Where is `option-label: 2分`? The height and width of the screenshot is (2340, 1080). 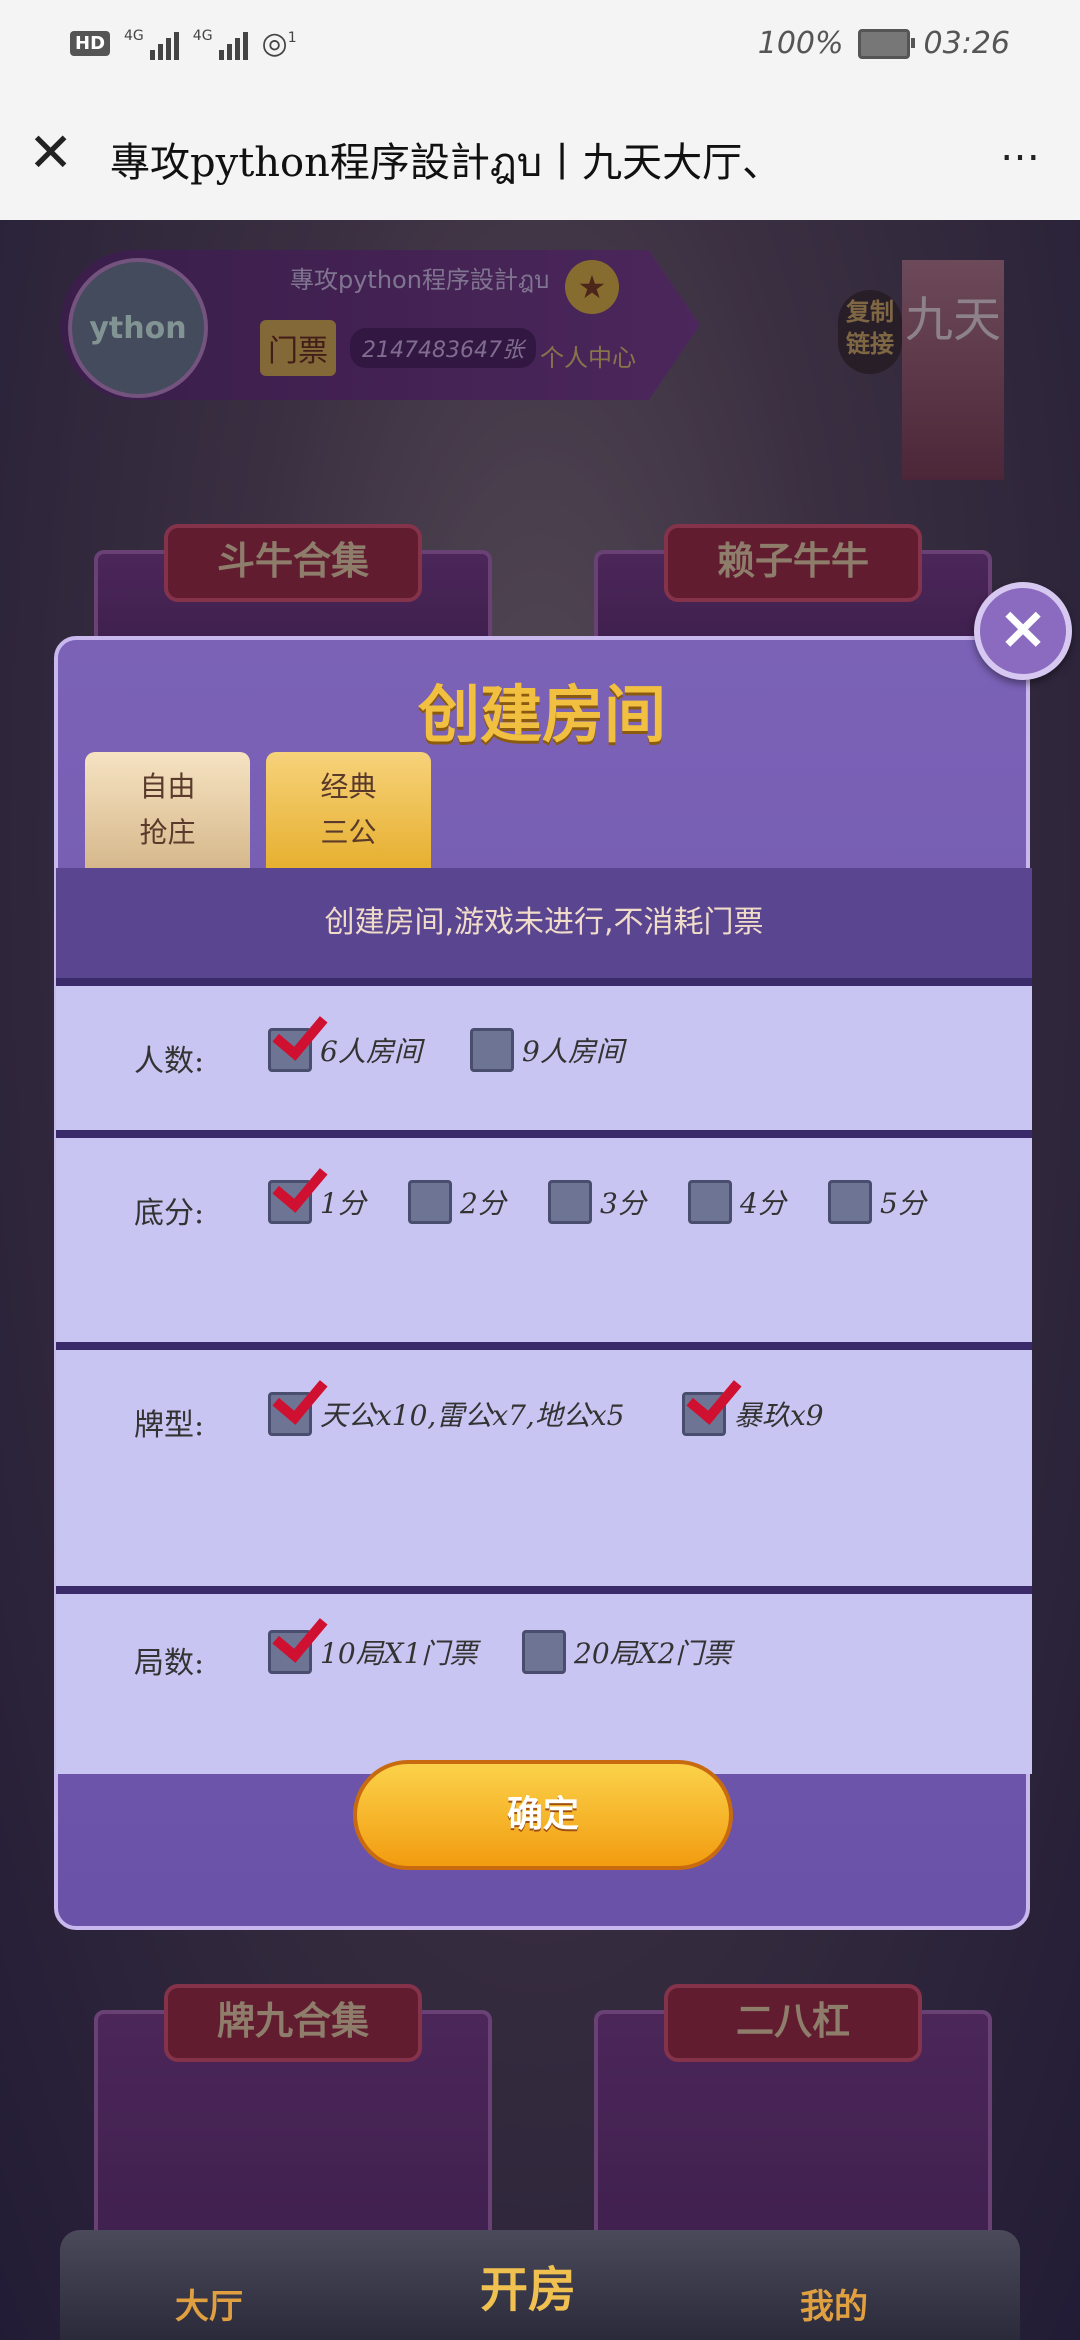 option-label: 2分 is located at coordinates (483, 1203).